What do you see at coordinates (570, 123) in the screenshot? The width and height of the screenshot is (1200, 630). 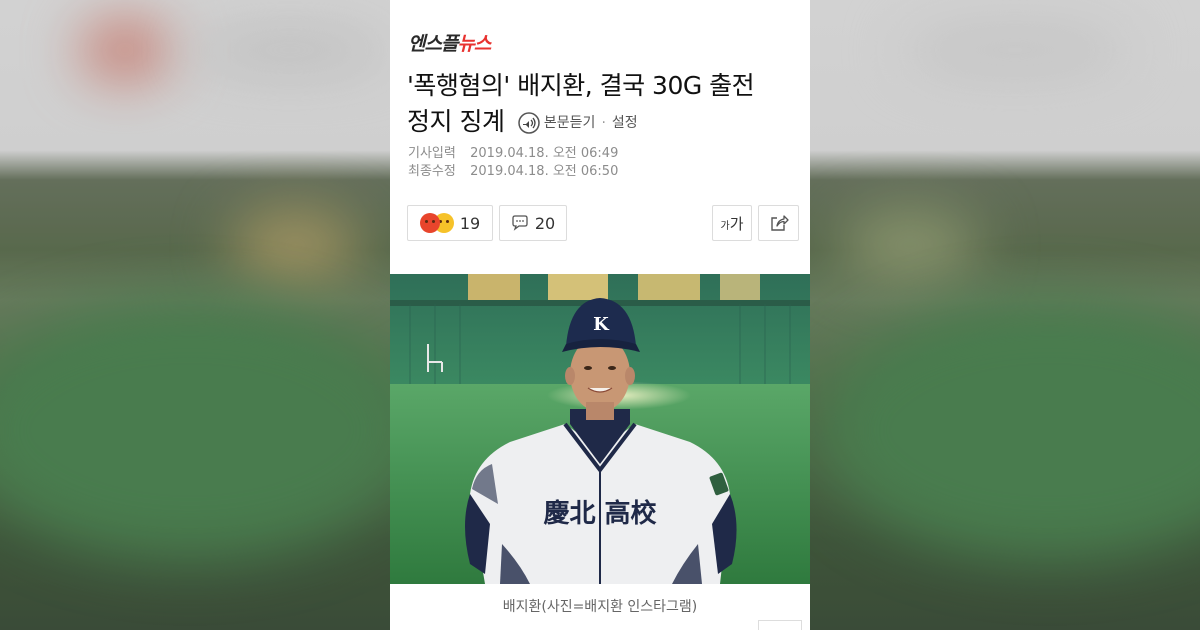 I see `tts-listen-button: 본문듣기` at bounding box center [570, 123].